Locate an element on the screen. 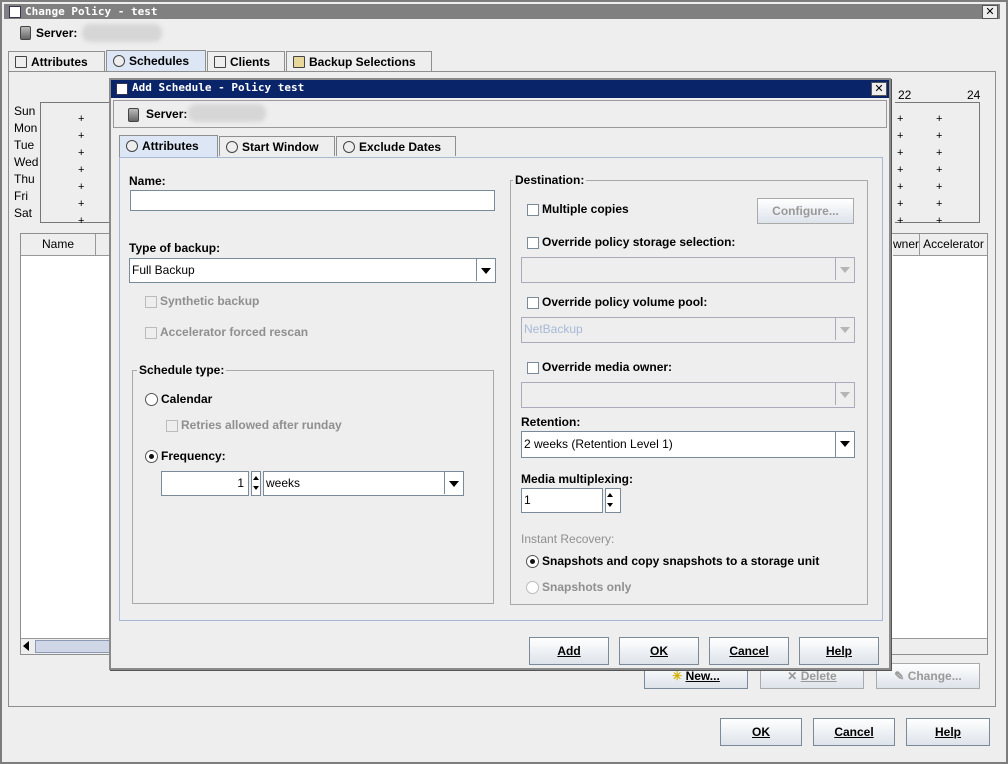 The width and height of the screenshot is (1008, 764). accelerator-rescan-label: Accelerator forced rescan is located at coordinates (234, 332).